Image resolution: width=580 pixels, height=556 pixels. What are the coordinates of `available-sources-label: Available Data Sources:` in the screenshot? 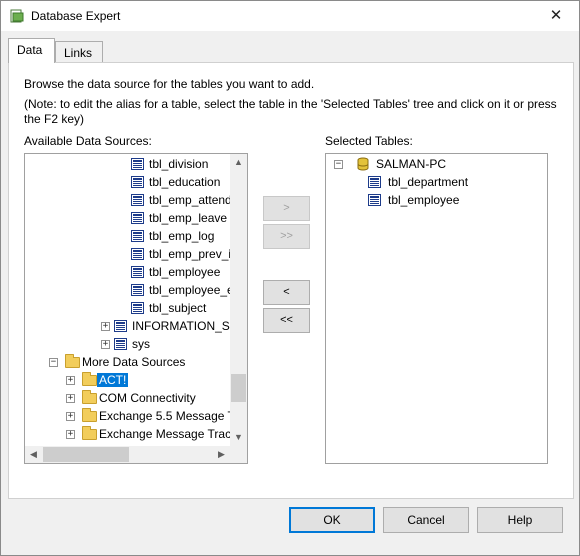 It's located at (88, 141).